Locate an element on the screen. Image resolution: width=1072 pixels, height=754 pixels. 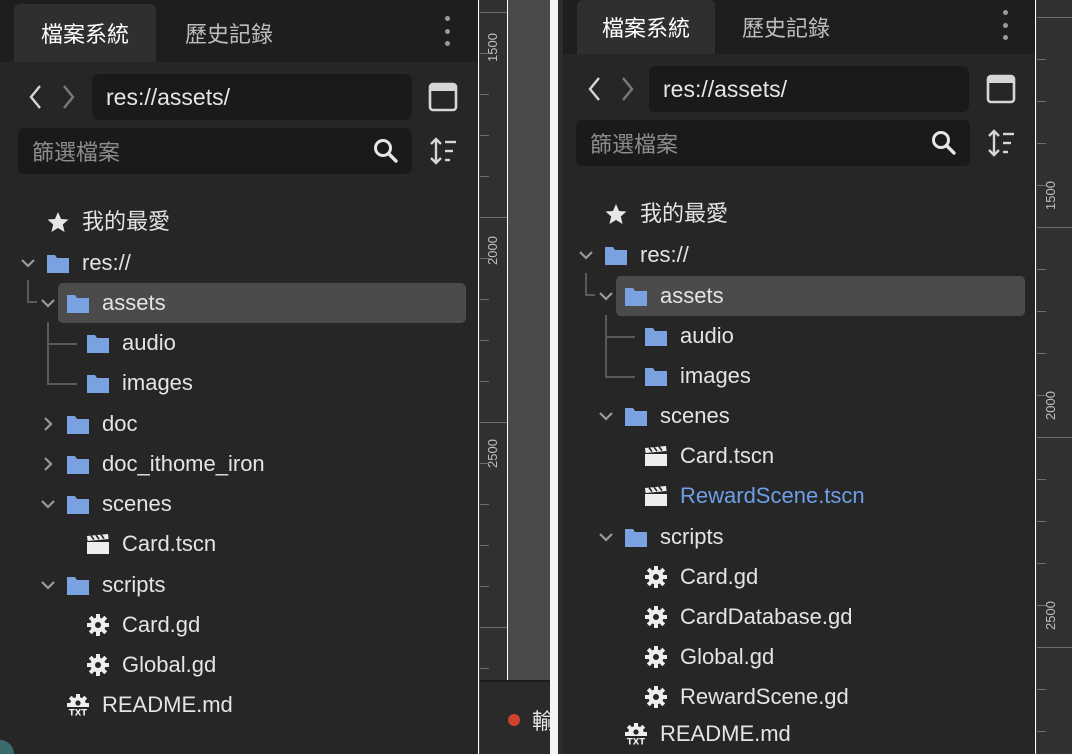
tree-item-carddatabase-gd: CardDatabase.gd is located at coordinates (794, 617).